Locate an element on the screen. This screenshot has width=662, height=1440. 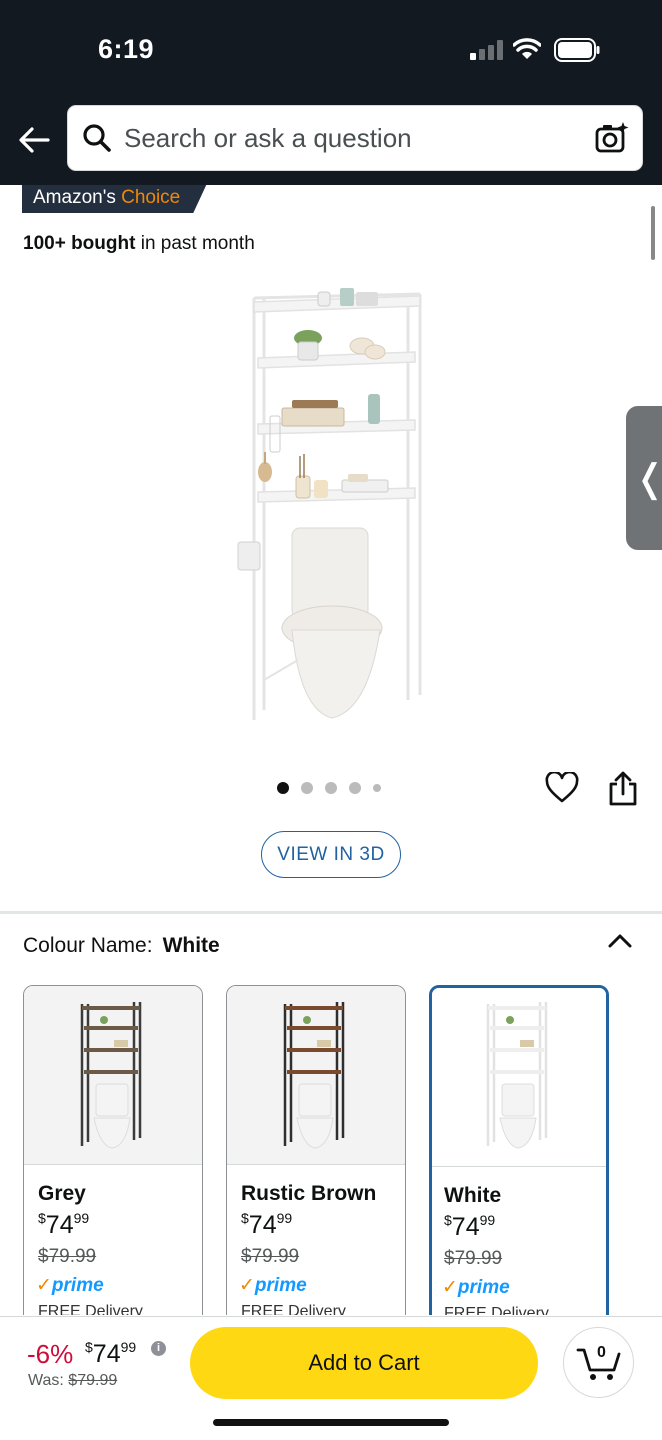
search-input is located at coordinates (354, 138).